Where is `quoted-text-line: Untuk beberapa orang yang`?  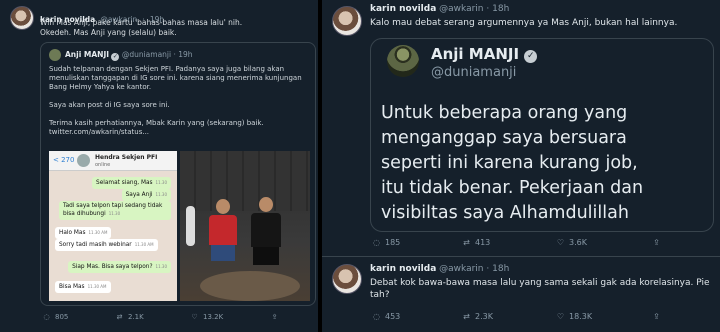 quoted-text-line: Untuk beberapa orang yang is located at coordinates (504, 113).